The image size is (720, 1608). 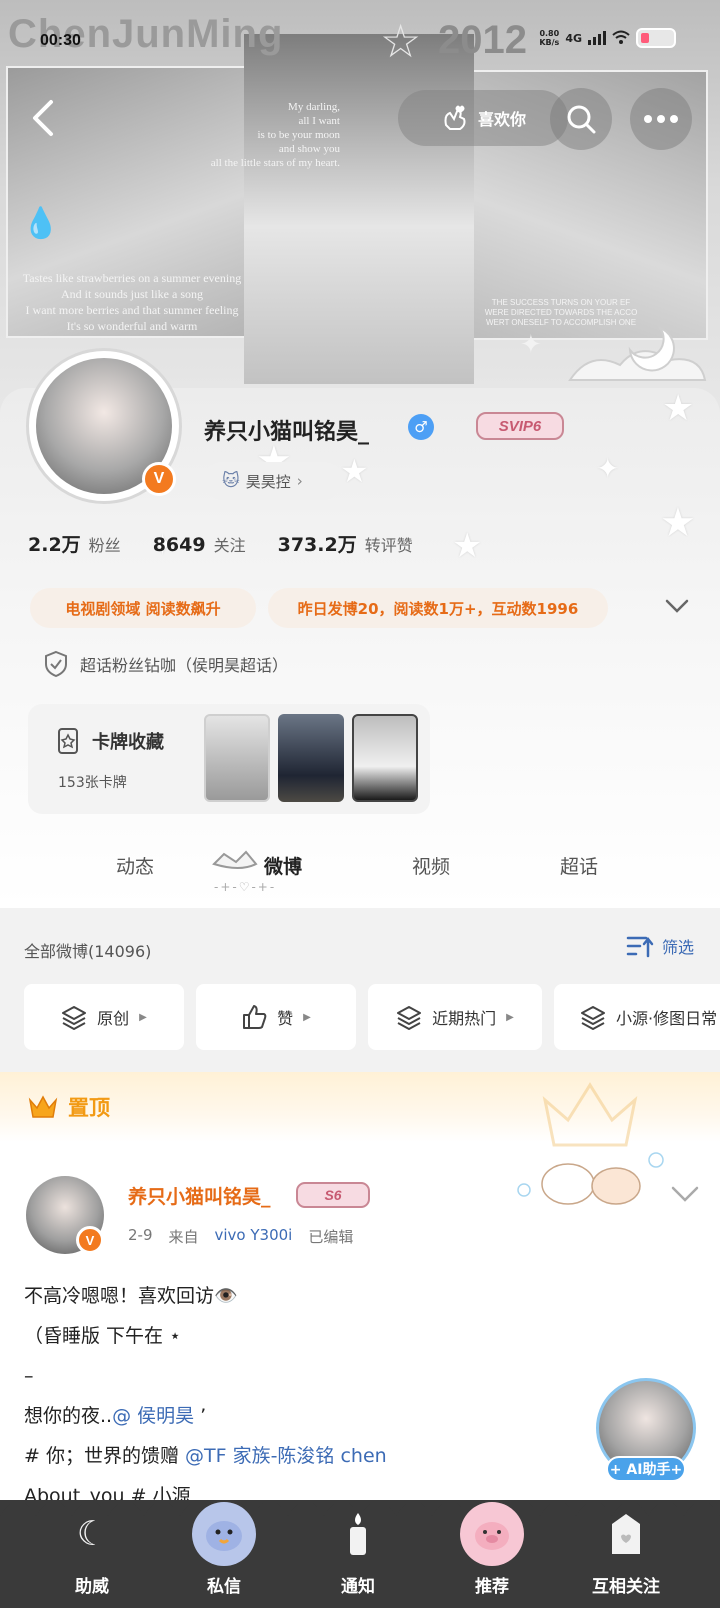 I want to click on domain-tag: 电视剧领域 阅读数飙升, so click(x=143, y=608).